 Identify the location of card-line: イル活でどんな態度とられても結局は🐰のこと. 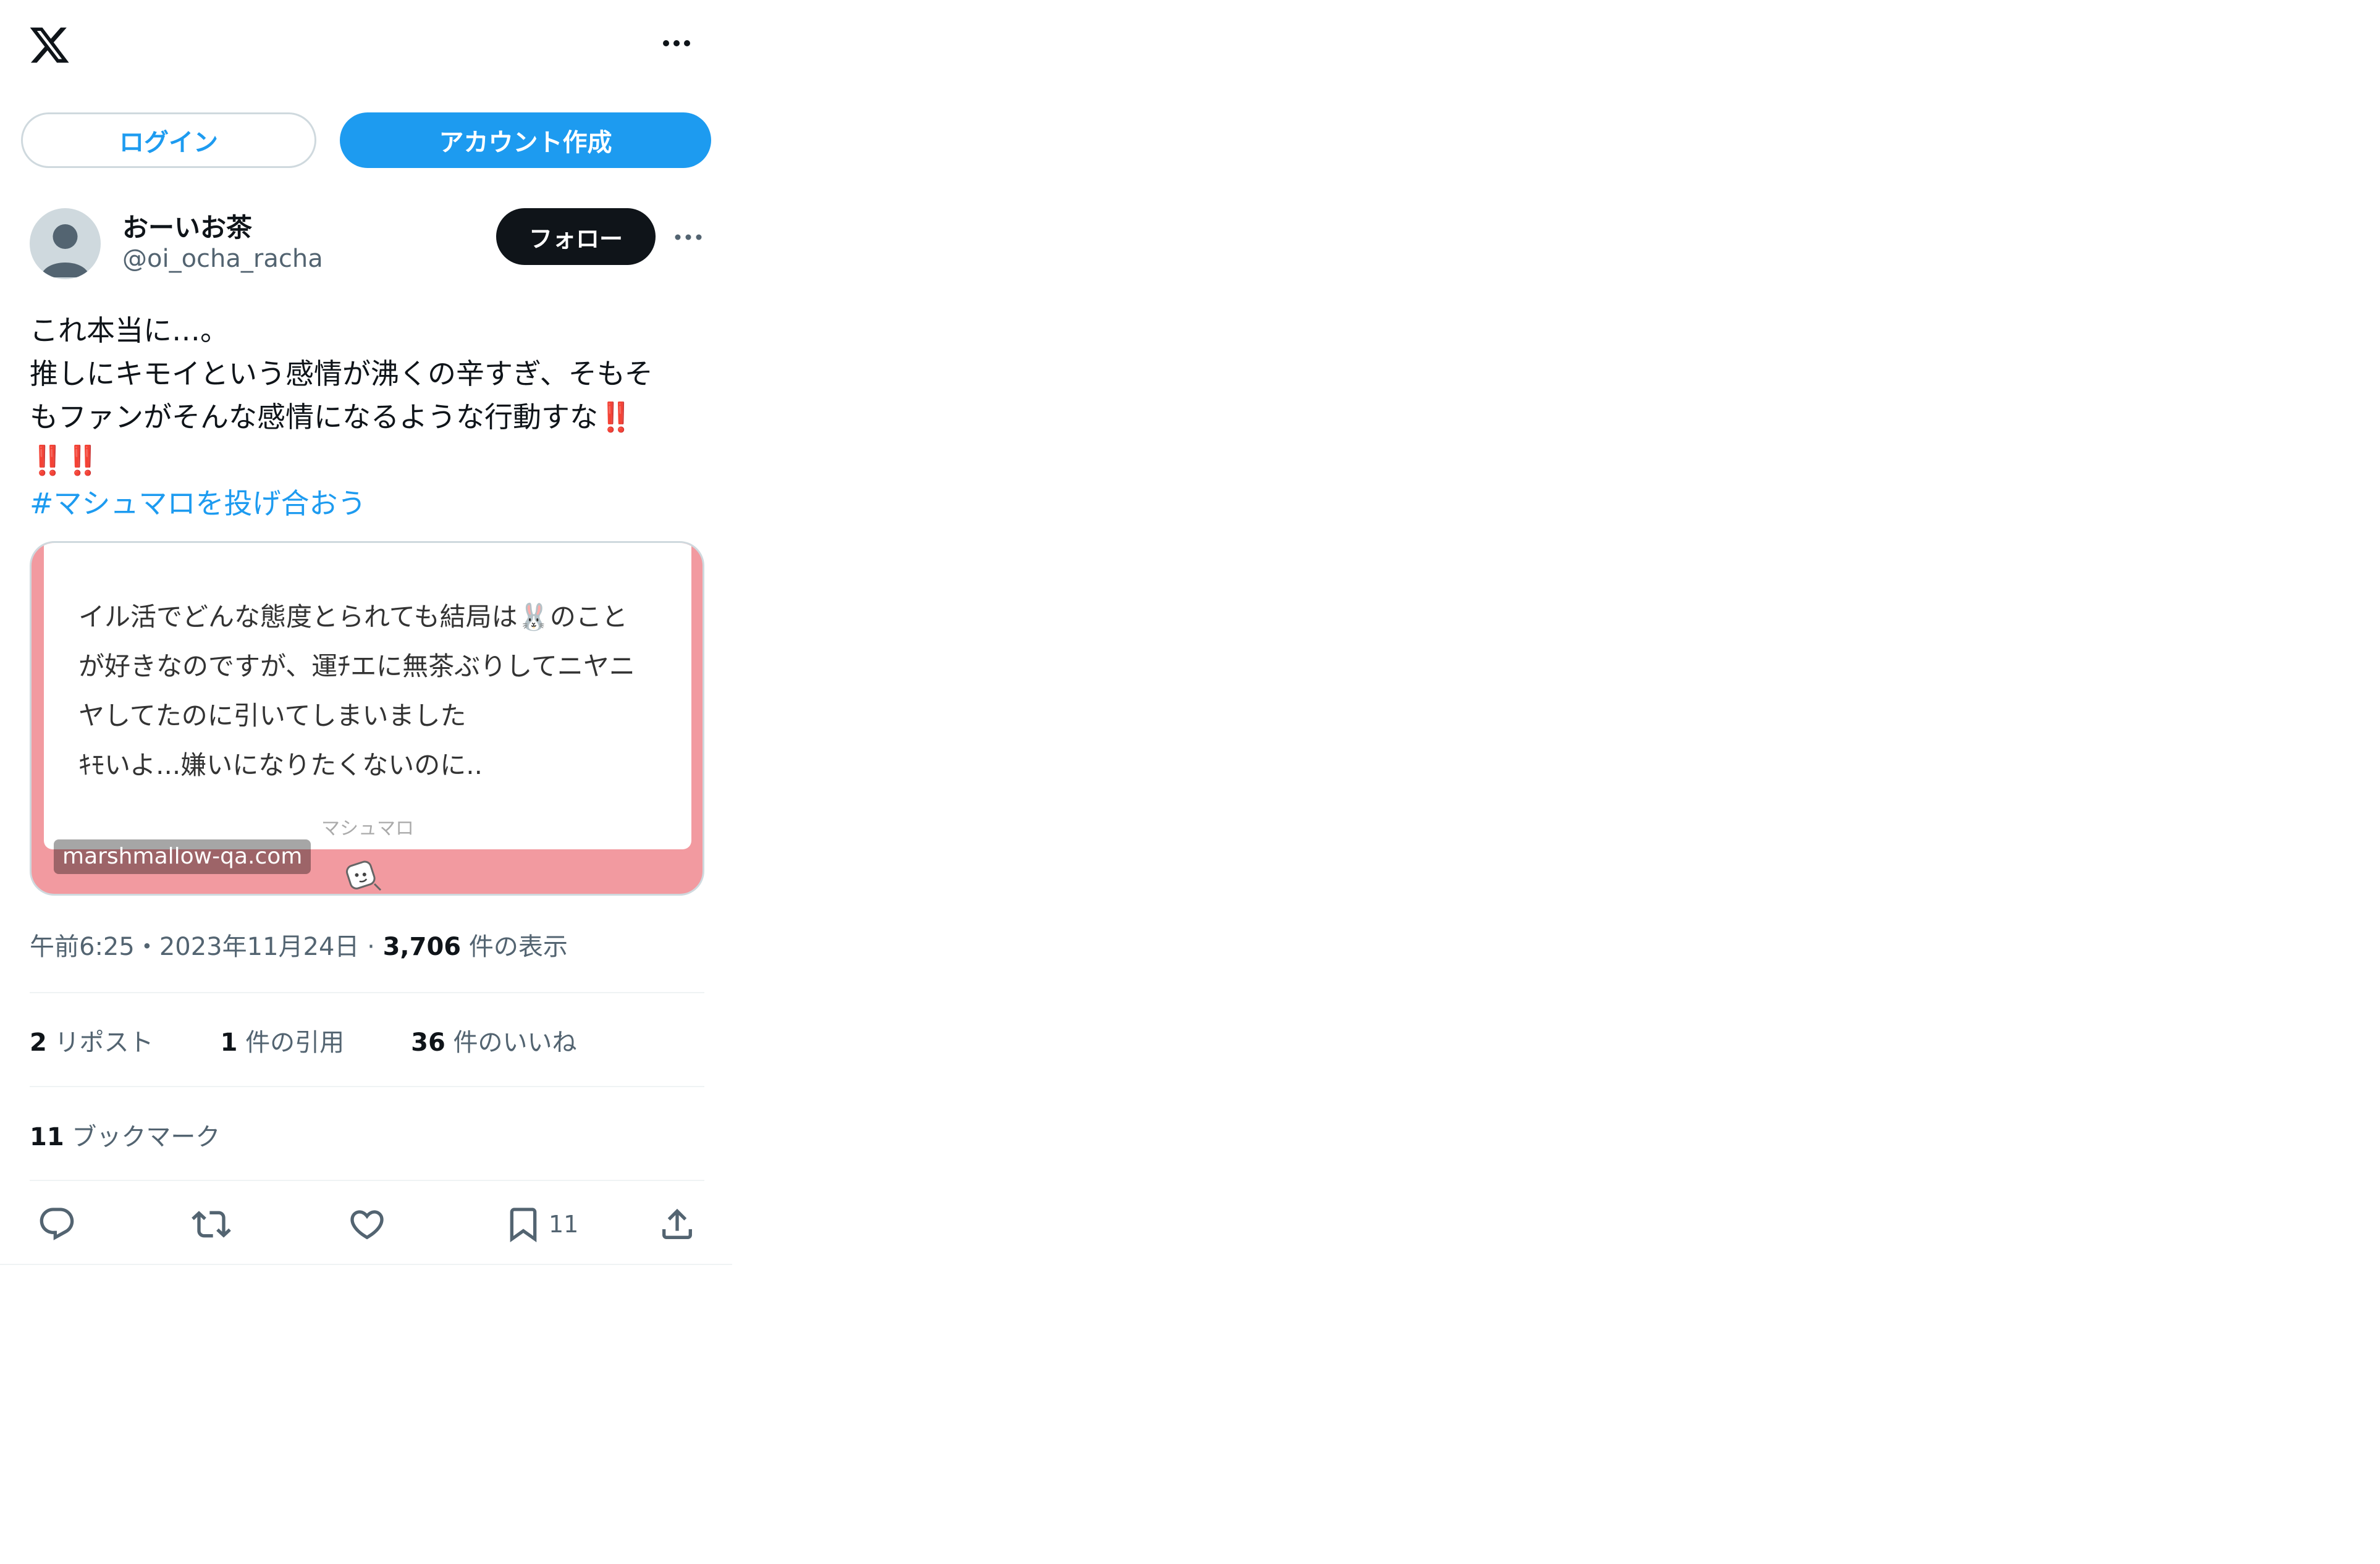
(353, 617).